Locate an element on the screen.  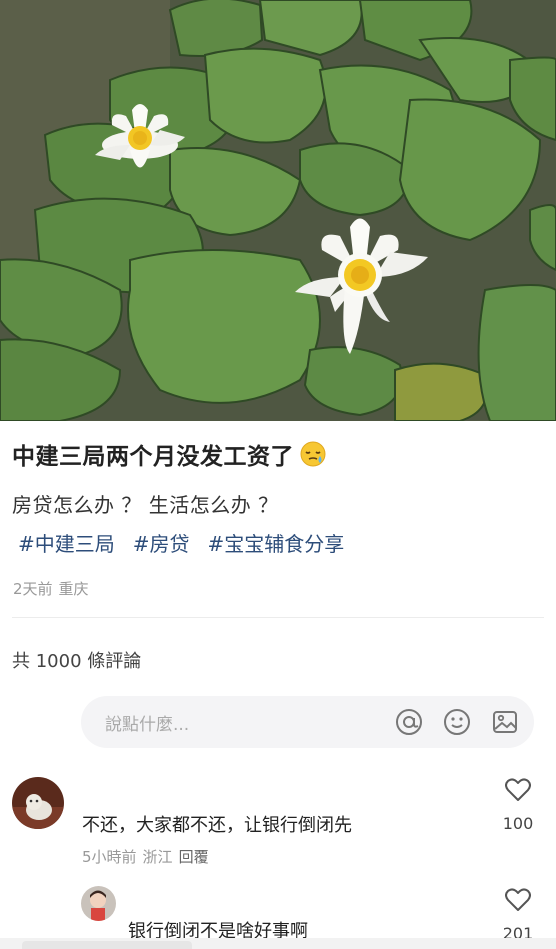
reply-button: 回覆 is located at coordinates (194, 856).